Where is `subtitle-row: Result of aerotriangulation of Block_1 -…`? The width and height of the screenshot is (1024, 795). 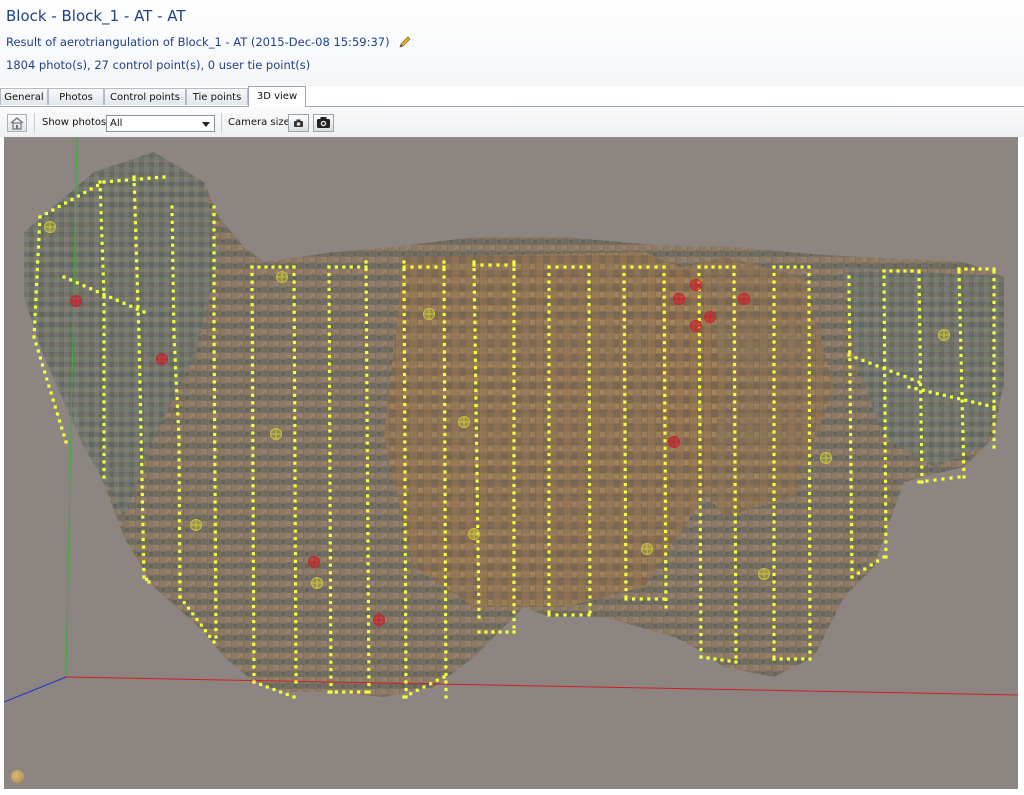 subtitle-row: Result of aerotriangulation of Block_1 -… is located at coordinates (209, 42).